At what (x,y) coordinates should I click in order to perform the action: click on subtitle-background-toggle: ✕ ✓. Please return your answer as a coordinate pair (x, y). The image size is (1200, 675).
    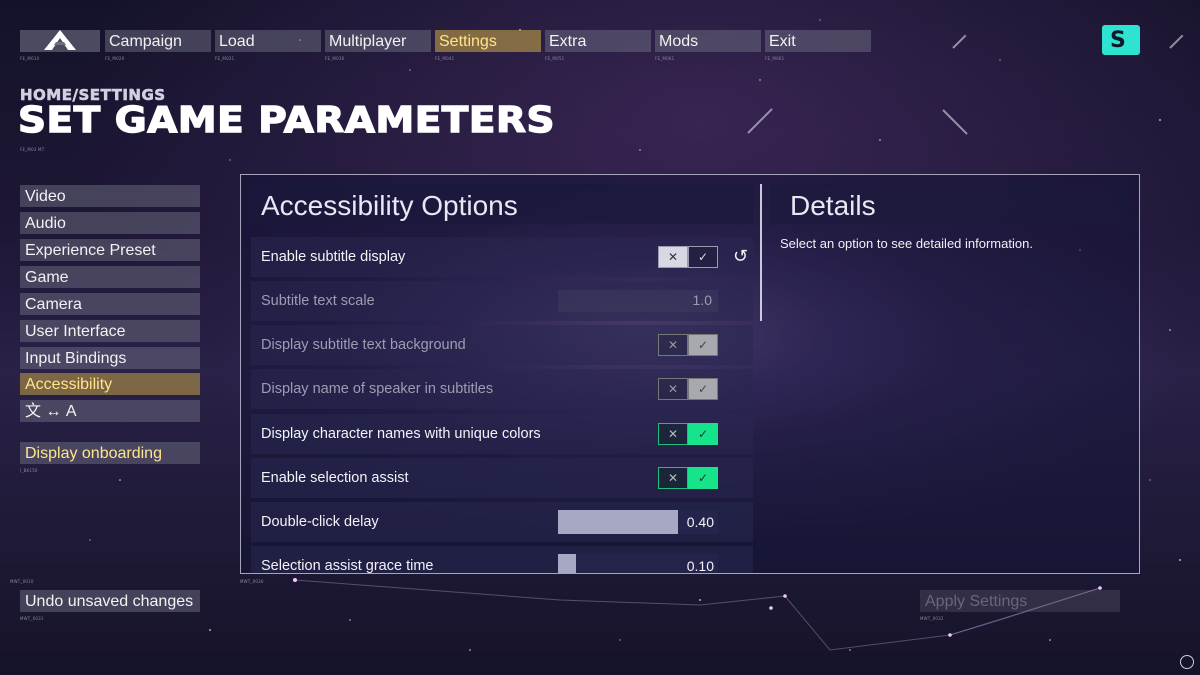
    Looking at the image, I should click on (688, 345).